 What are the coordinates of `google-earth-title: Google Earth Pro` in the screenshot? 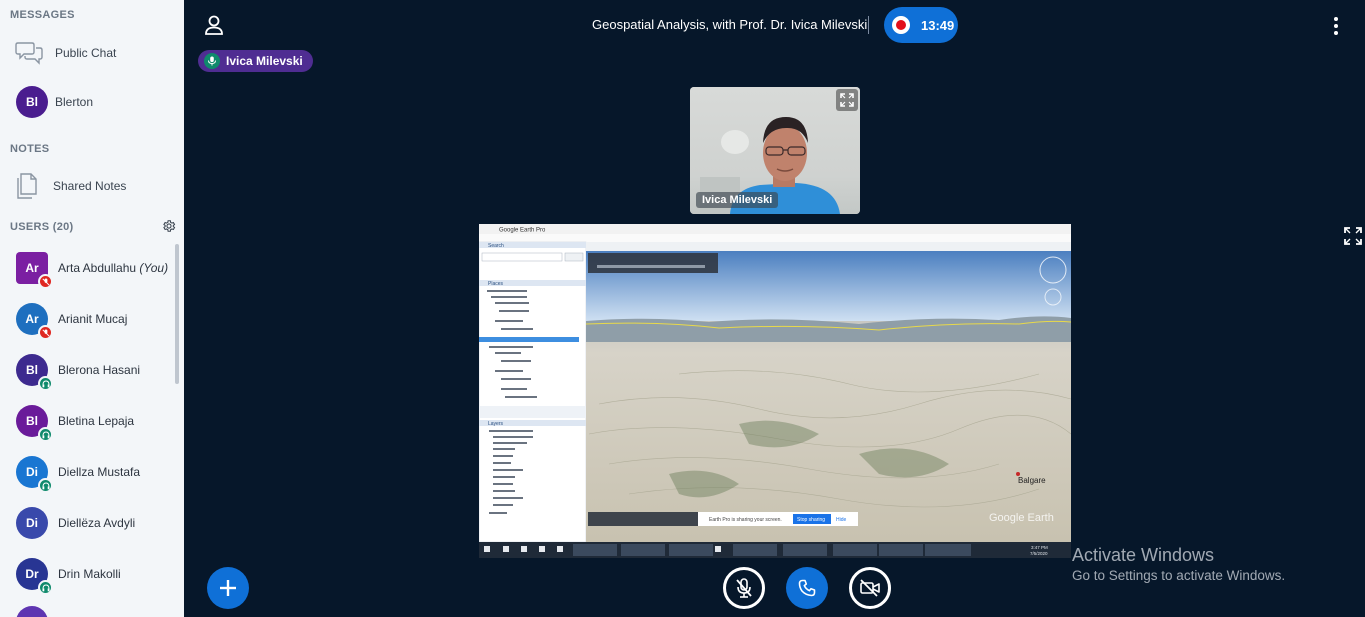 It's located at (522, 231).